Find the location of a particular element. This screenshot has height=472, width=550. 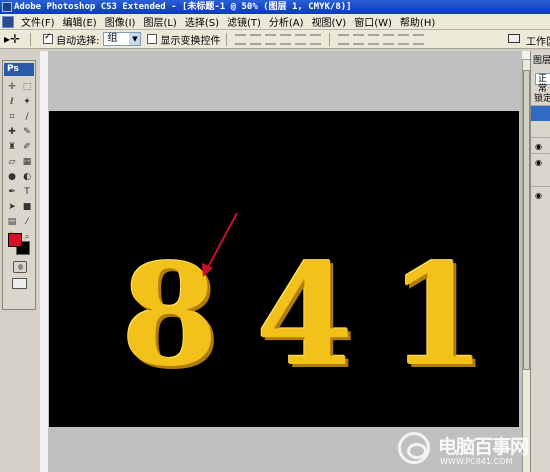

align-vcenter-icon is located at coordinates (256, 39).